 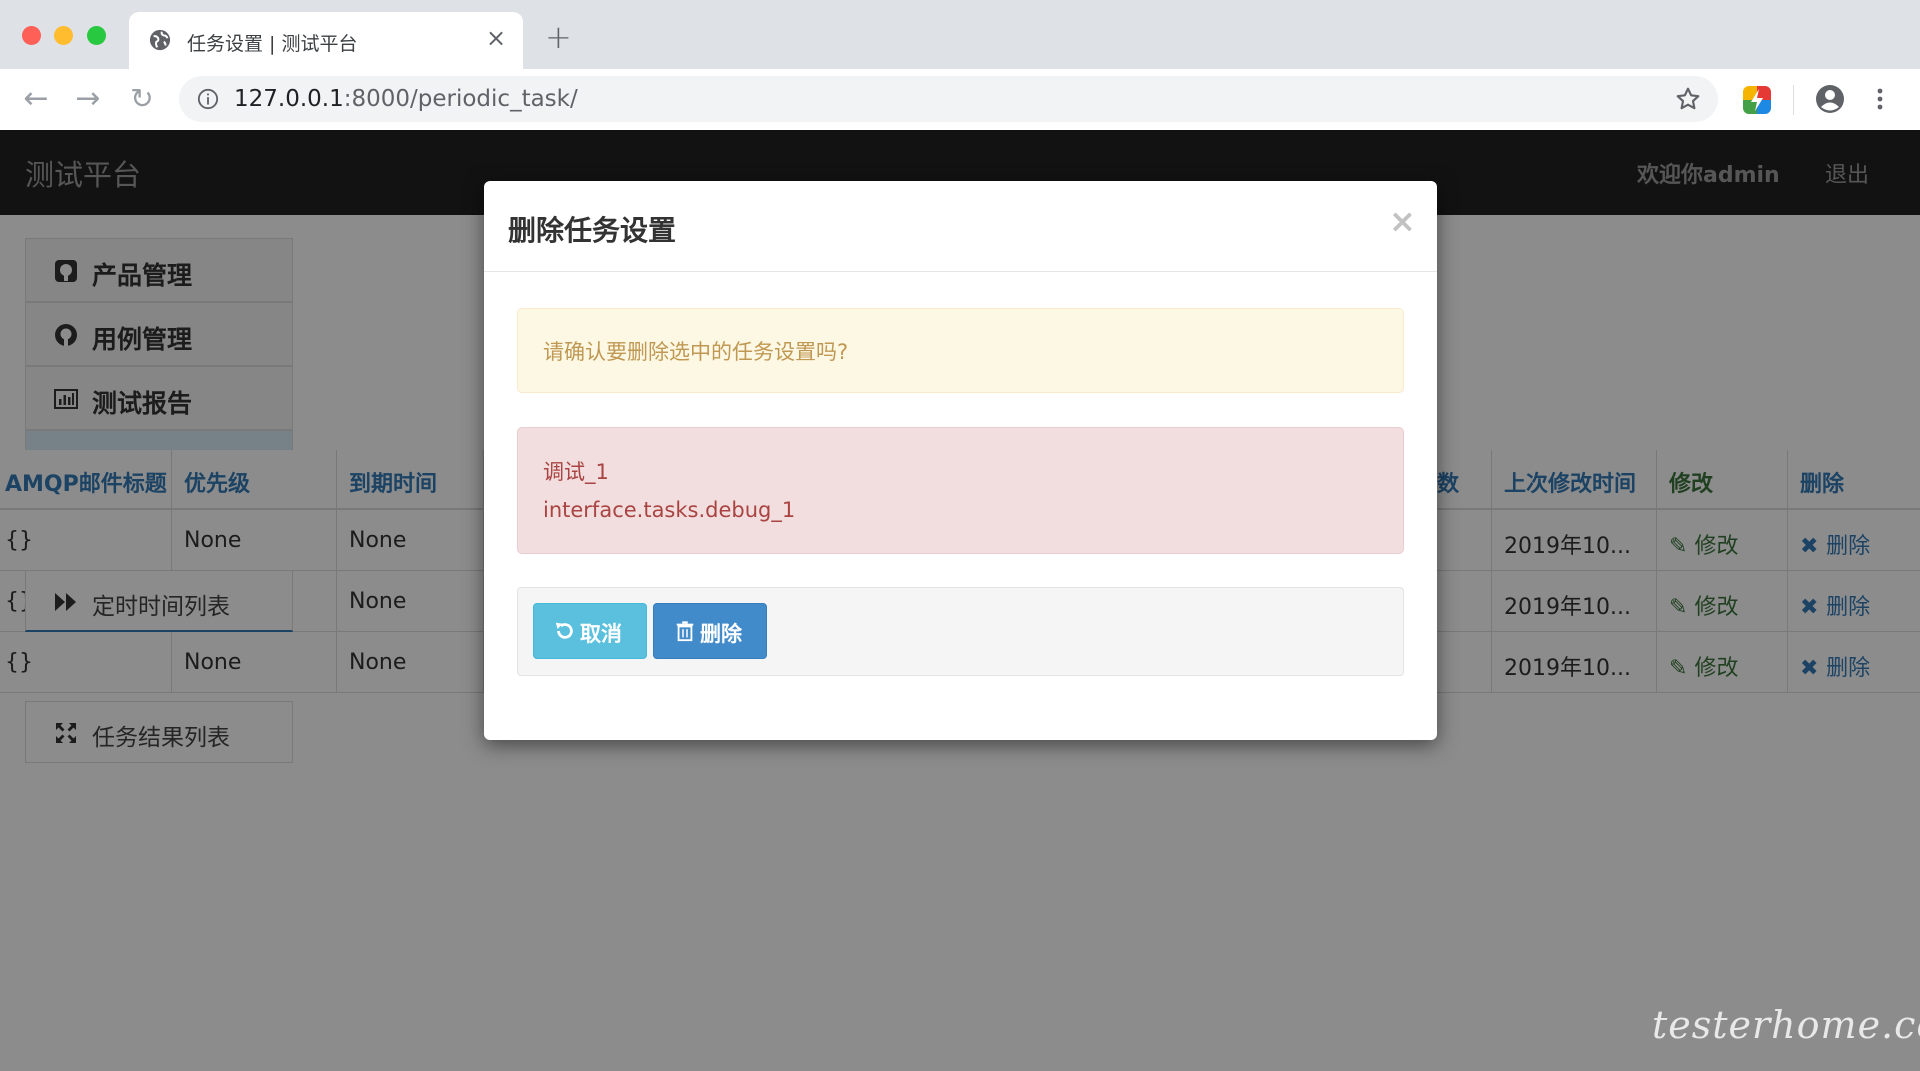 I want to click on confirm-warning: 请确认要删除选中的任务设置吗?, so click(x=960, y=350).